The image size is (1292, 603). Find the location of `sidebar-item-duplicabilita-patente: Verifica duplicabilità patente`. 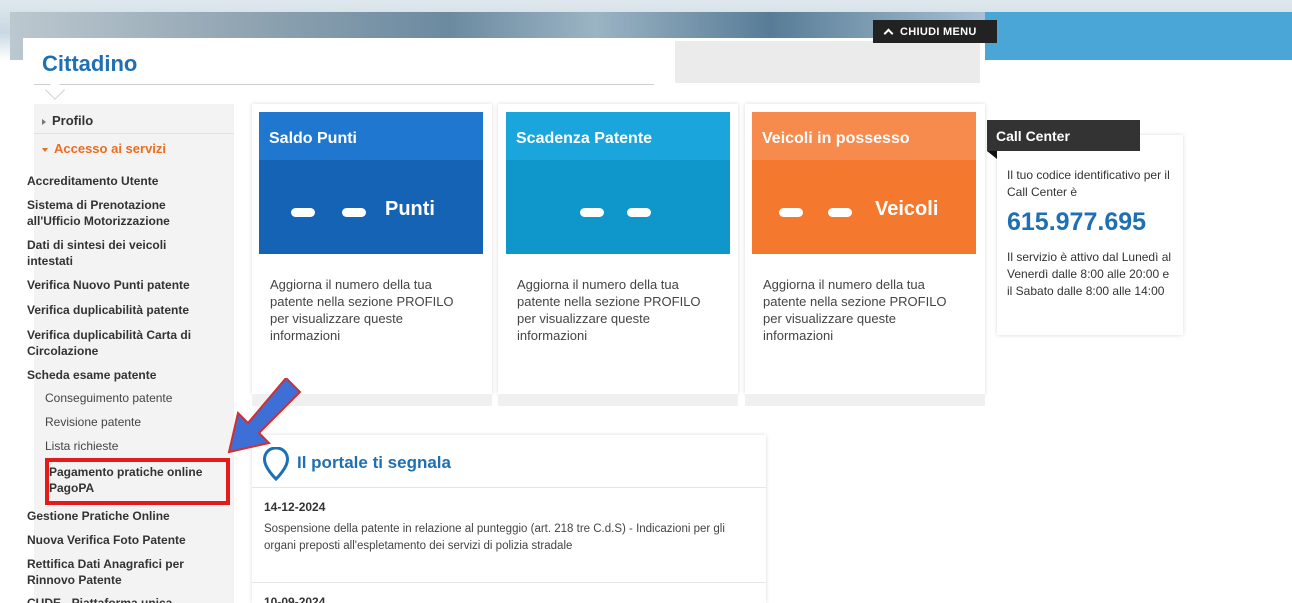

sidebar-item-duplicabilita-patente: Verifica duplicabilità patente is located at coordinates (112, 310).